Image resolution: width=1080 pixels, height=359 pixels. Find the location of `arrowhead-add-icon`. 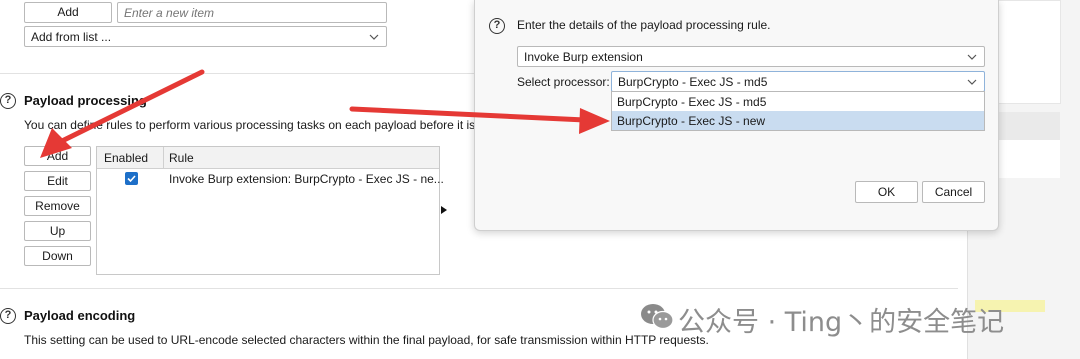

arrowhead-add-icon is located at coordinates (56, 143).